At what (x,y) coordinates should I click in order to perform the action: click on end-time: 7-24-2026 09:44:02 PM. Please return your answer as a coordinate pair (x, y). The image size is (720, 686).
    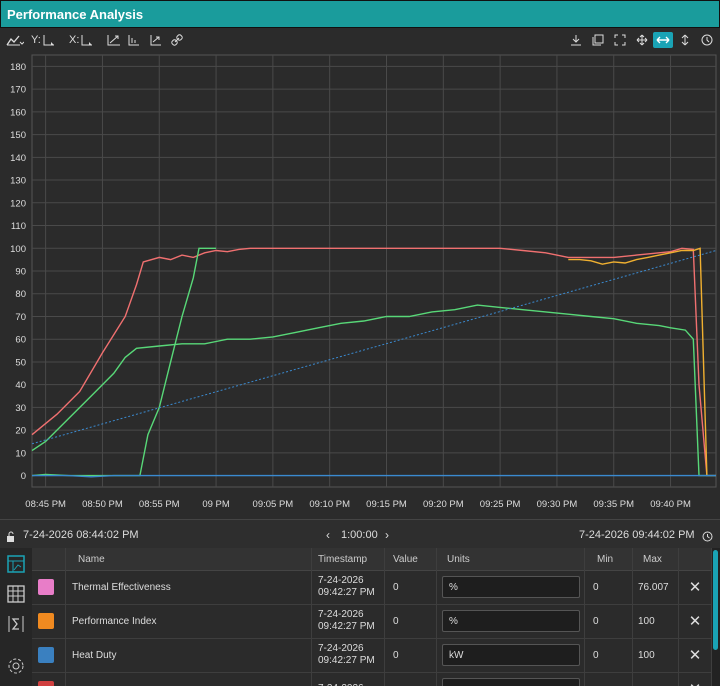
    Looking at the image, I should click on (637, 535).